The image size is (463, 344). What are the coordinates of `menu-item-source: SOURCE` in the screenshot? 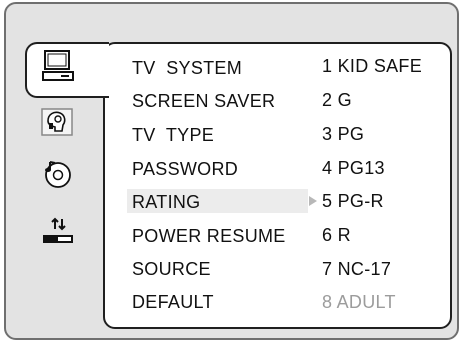 It's located at (171, 269).